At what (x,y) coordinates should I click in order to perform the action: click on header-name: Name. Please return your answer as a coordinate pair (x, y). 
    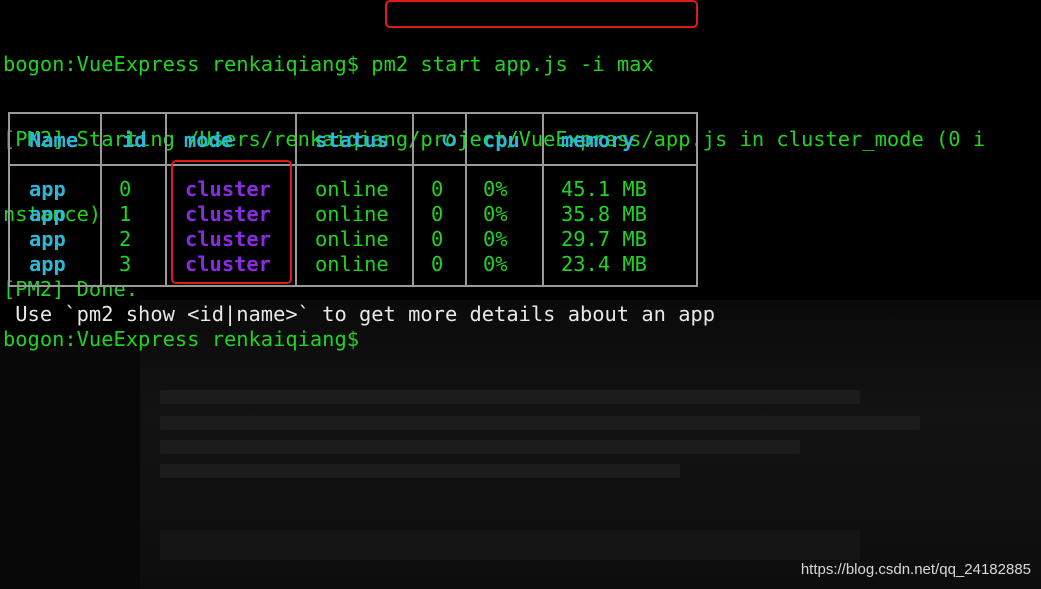
    Looking at the image, I should click on (54, 140).